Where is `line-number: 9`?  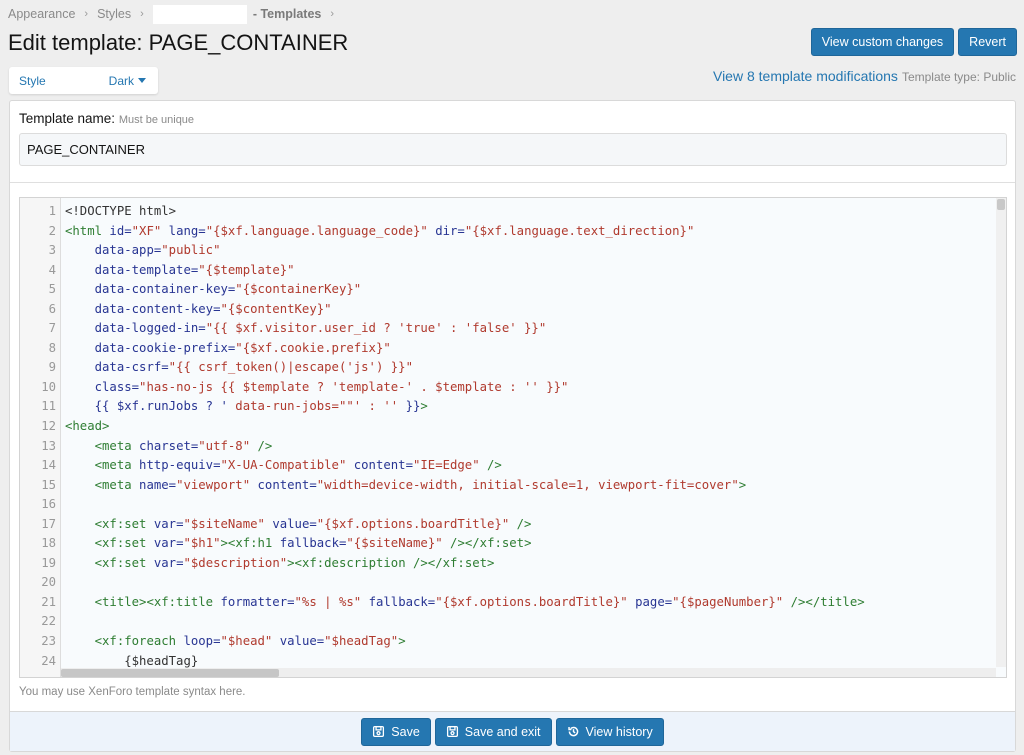 line-number: 9 is located at coordinates (52, 367).